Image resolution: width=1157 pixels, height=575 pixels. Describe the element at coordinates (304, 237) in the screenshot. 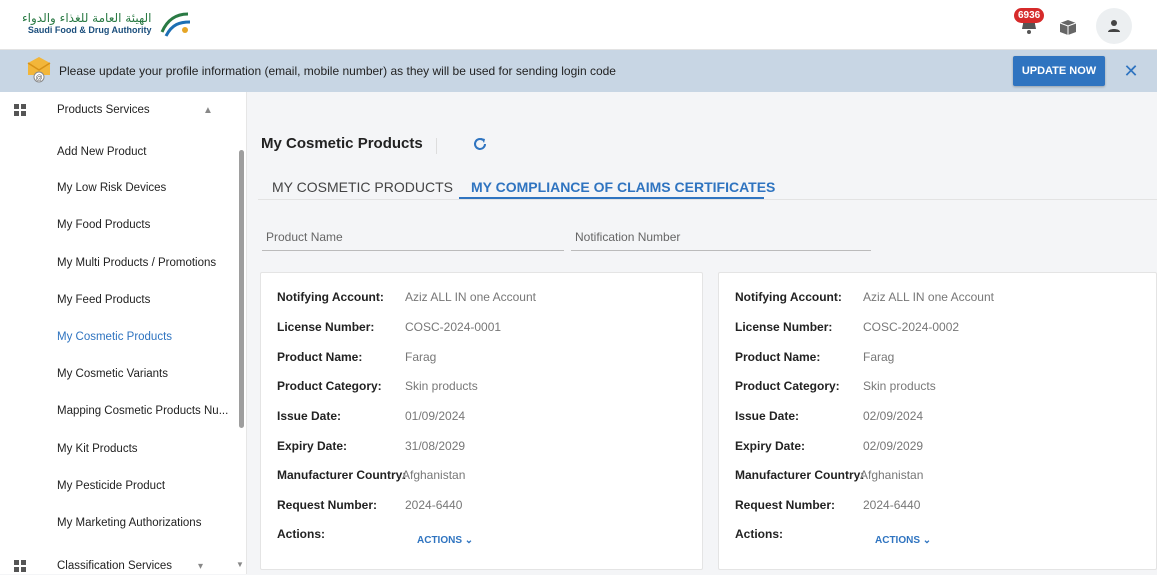

I see `product-name-filter: Product Name` at that location.